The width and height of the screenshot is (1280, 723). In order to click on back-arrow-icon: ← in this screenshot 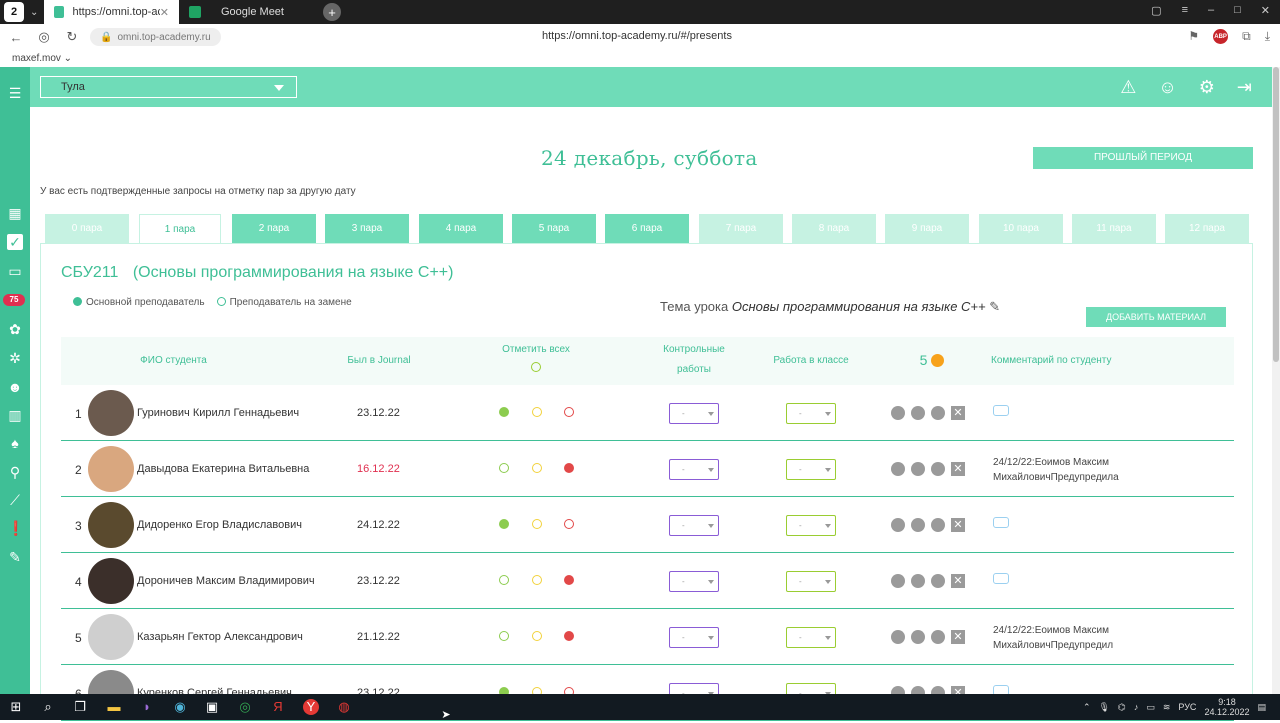, I will do `click(16, 37)`.